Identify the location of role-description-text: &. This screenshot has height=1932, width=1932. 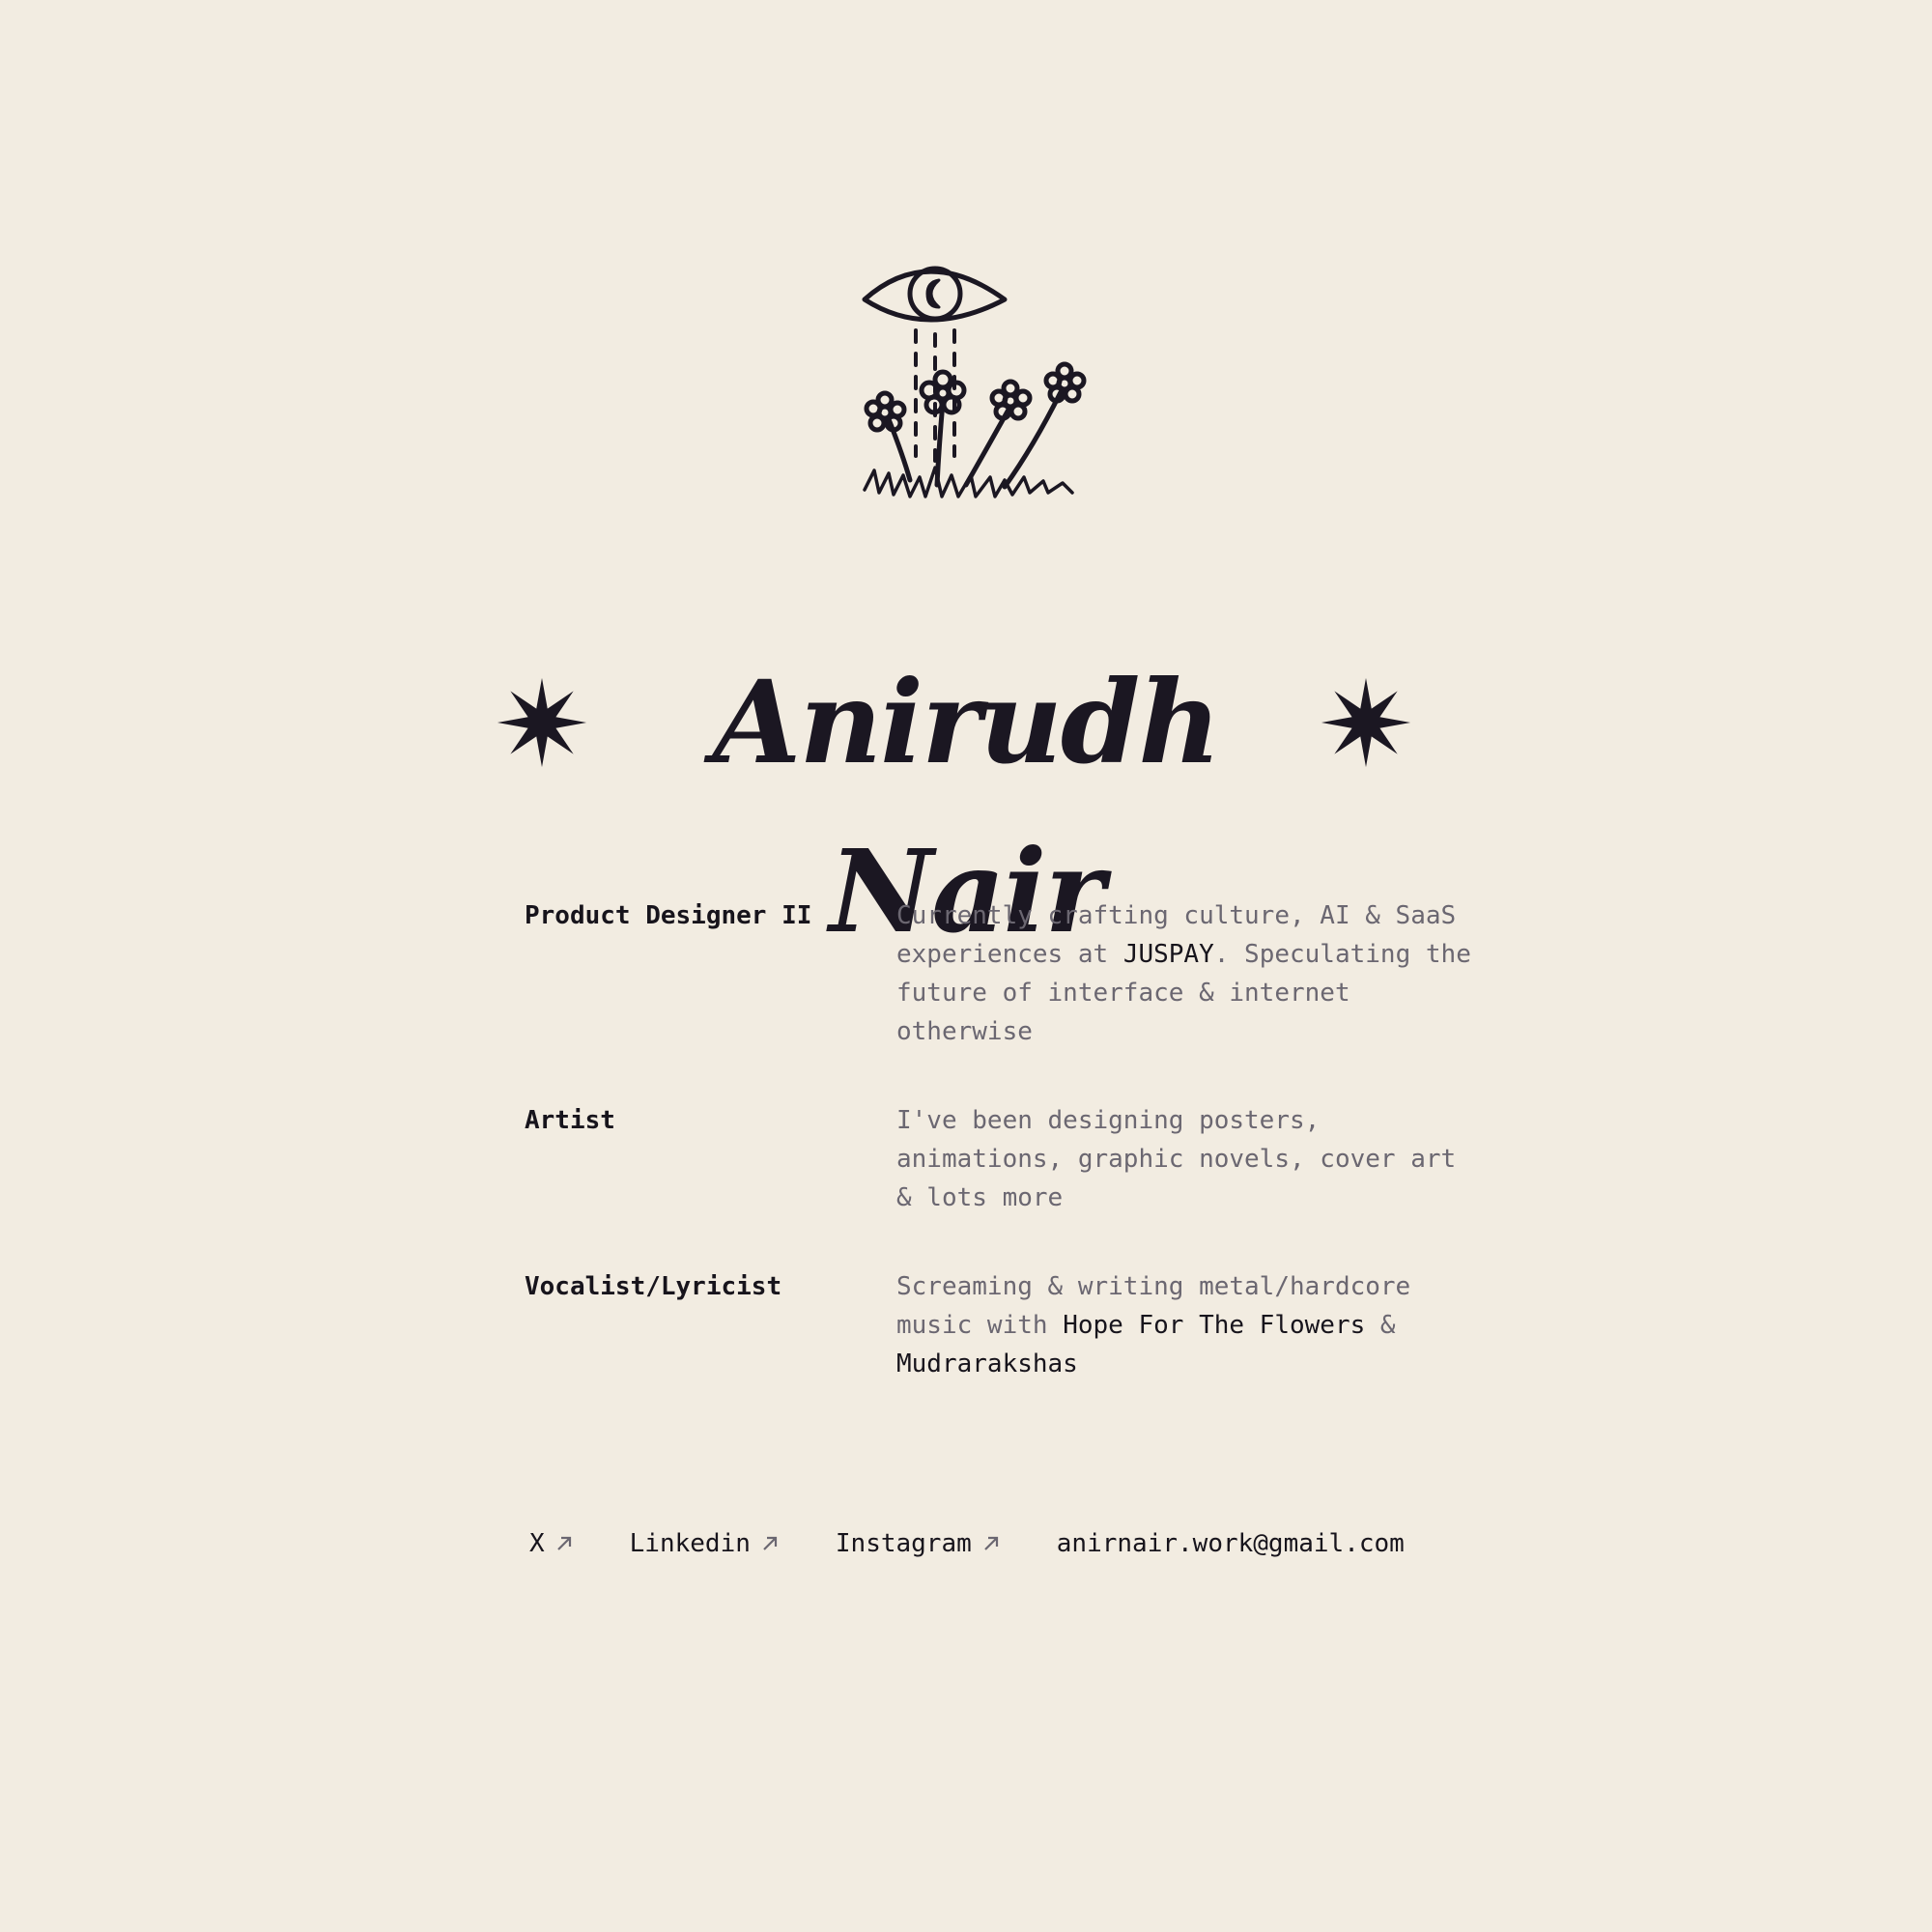
(1380, 1325).